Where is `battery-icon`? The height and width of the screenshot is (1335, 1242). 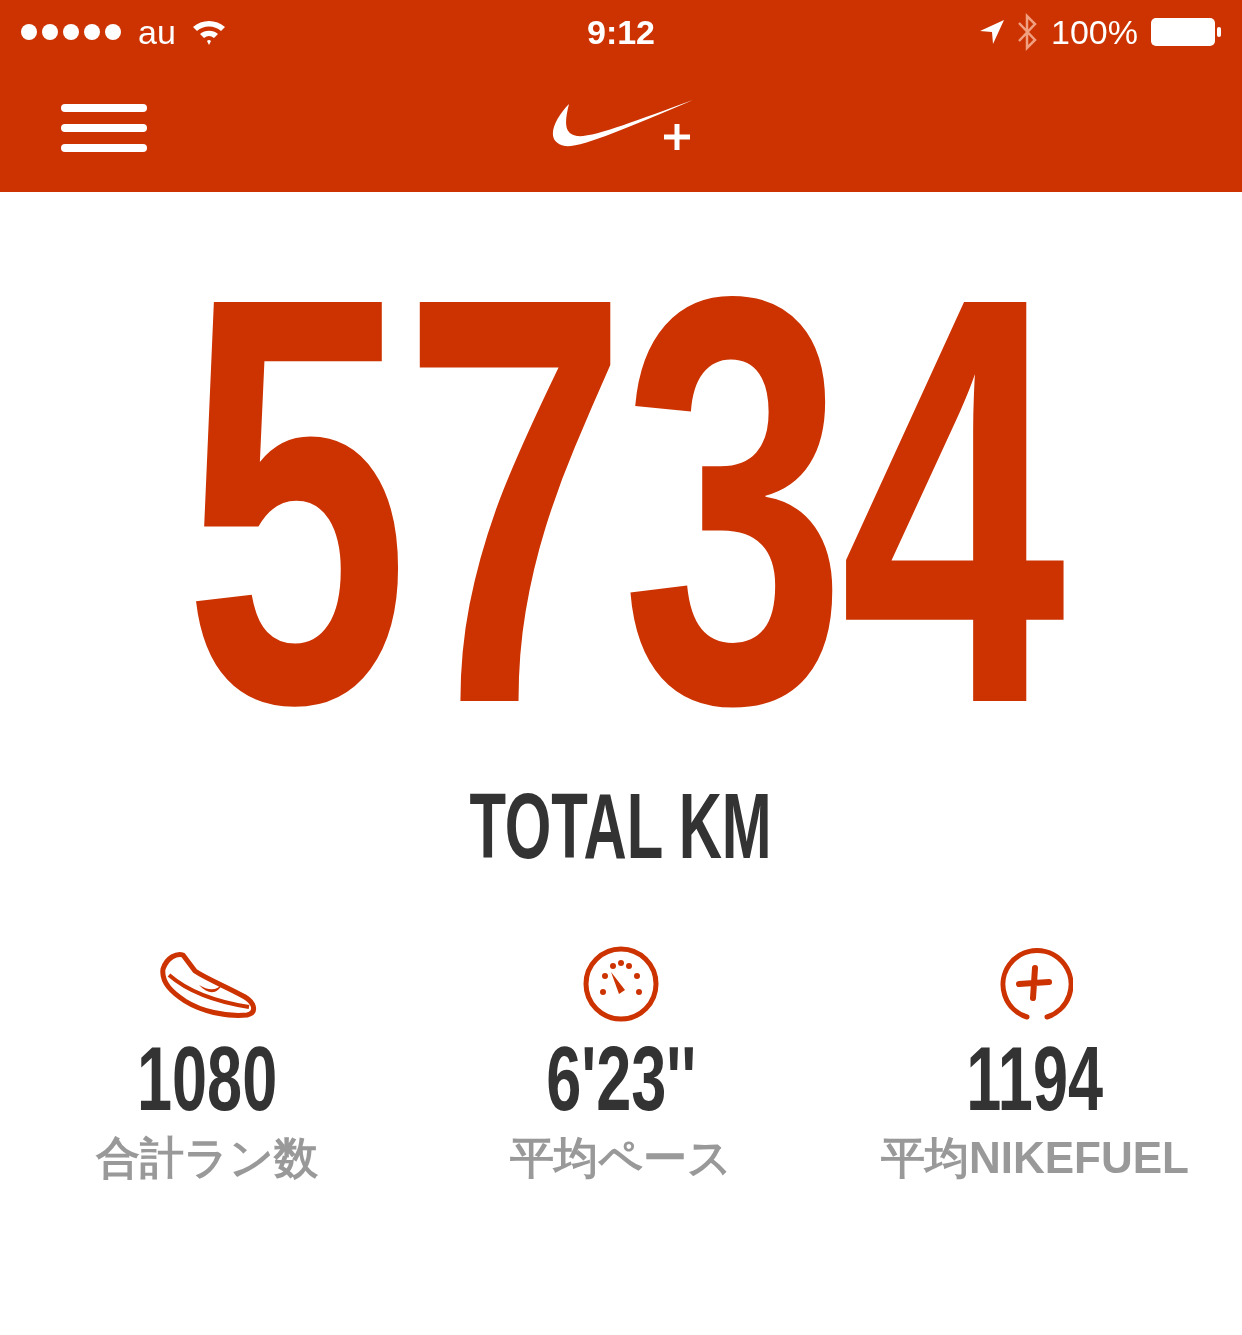
battery-icon is located at coordinates (1186, 32).